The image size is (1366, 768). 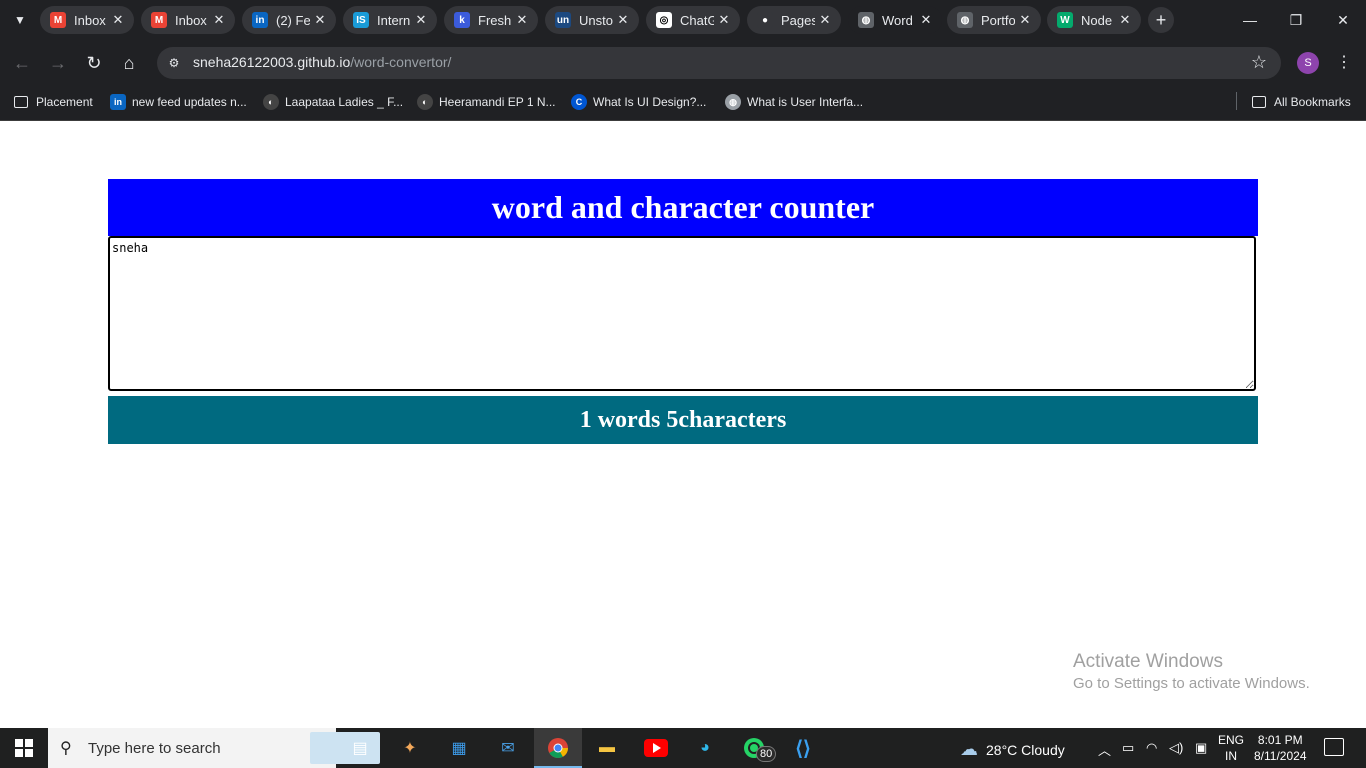 I want to click on tab-2: in (2) Fe ✕, so click(x=289, y=20).